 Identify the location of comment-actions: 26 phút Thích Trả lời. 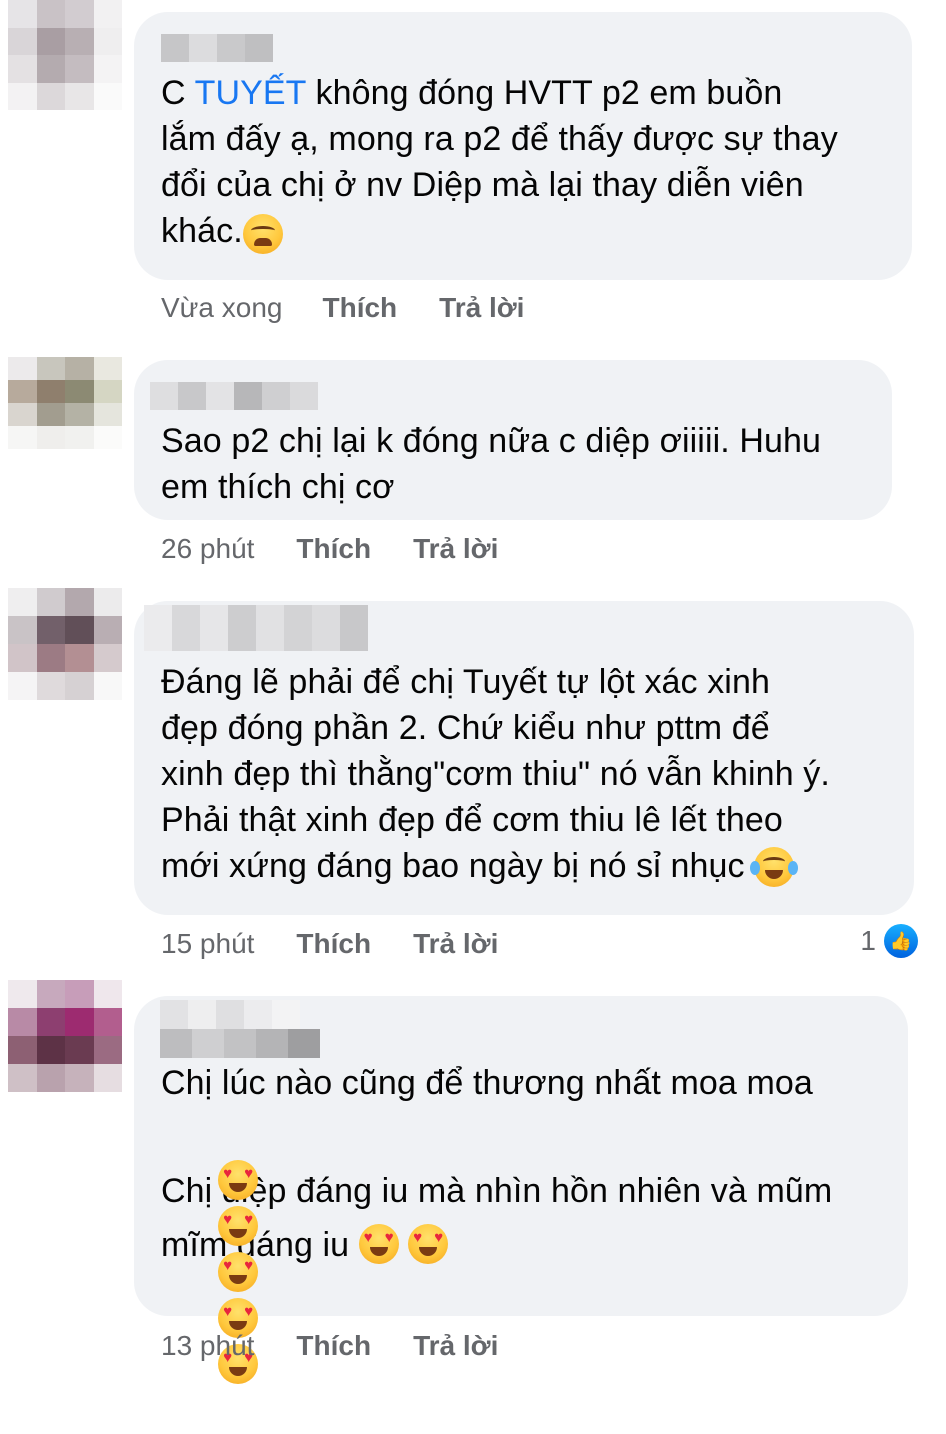
(350, 549).